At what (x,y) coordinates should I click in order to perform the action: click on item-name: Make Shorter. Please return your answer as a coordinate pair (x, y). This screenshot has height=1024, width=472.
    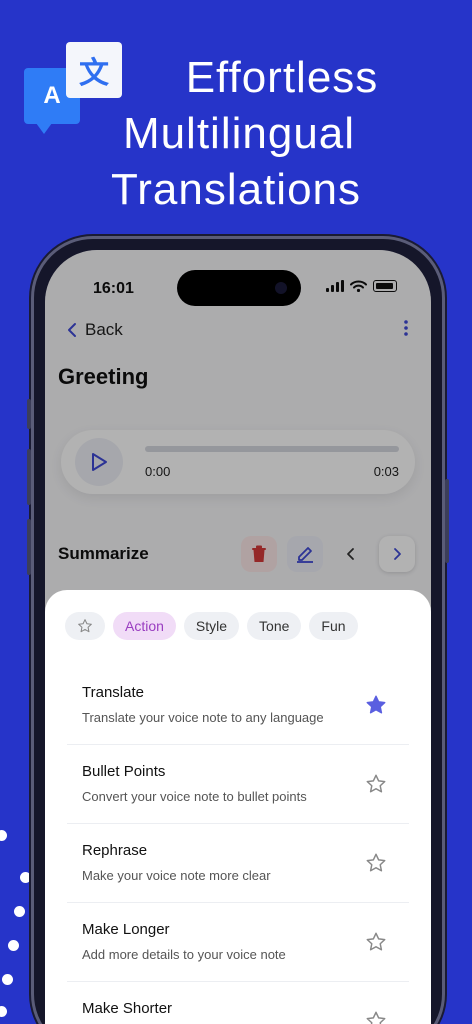
    Looking at the image, I should click on (127, 1008).